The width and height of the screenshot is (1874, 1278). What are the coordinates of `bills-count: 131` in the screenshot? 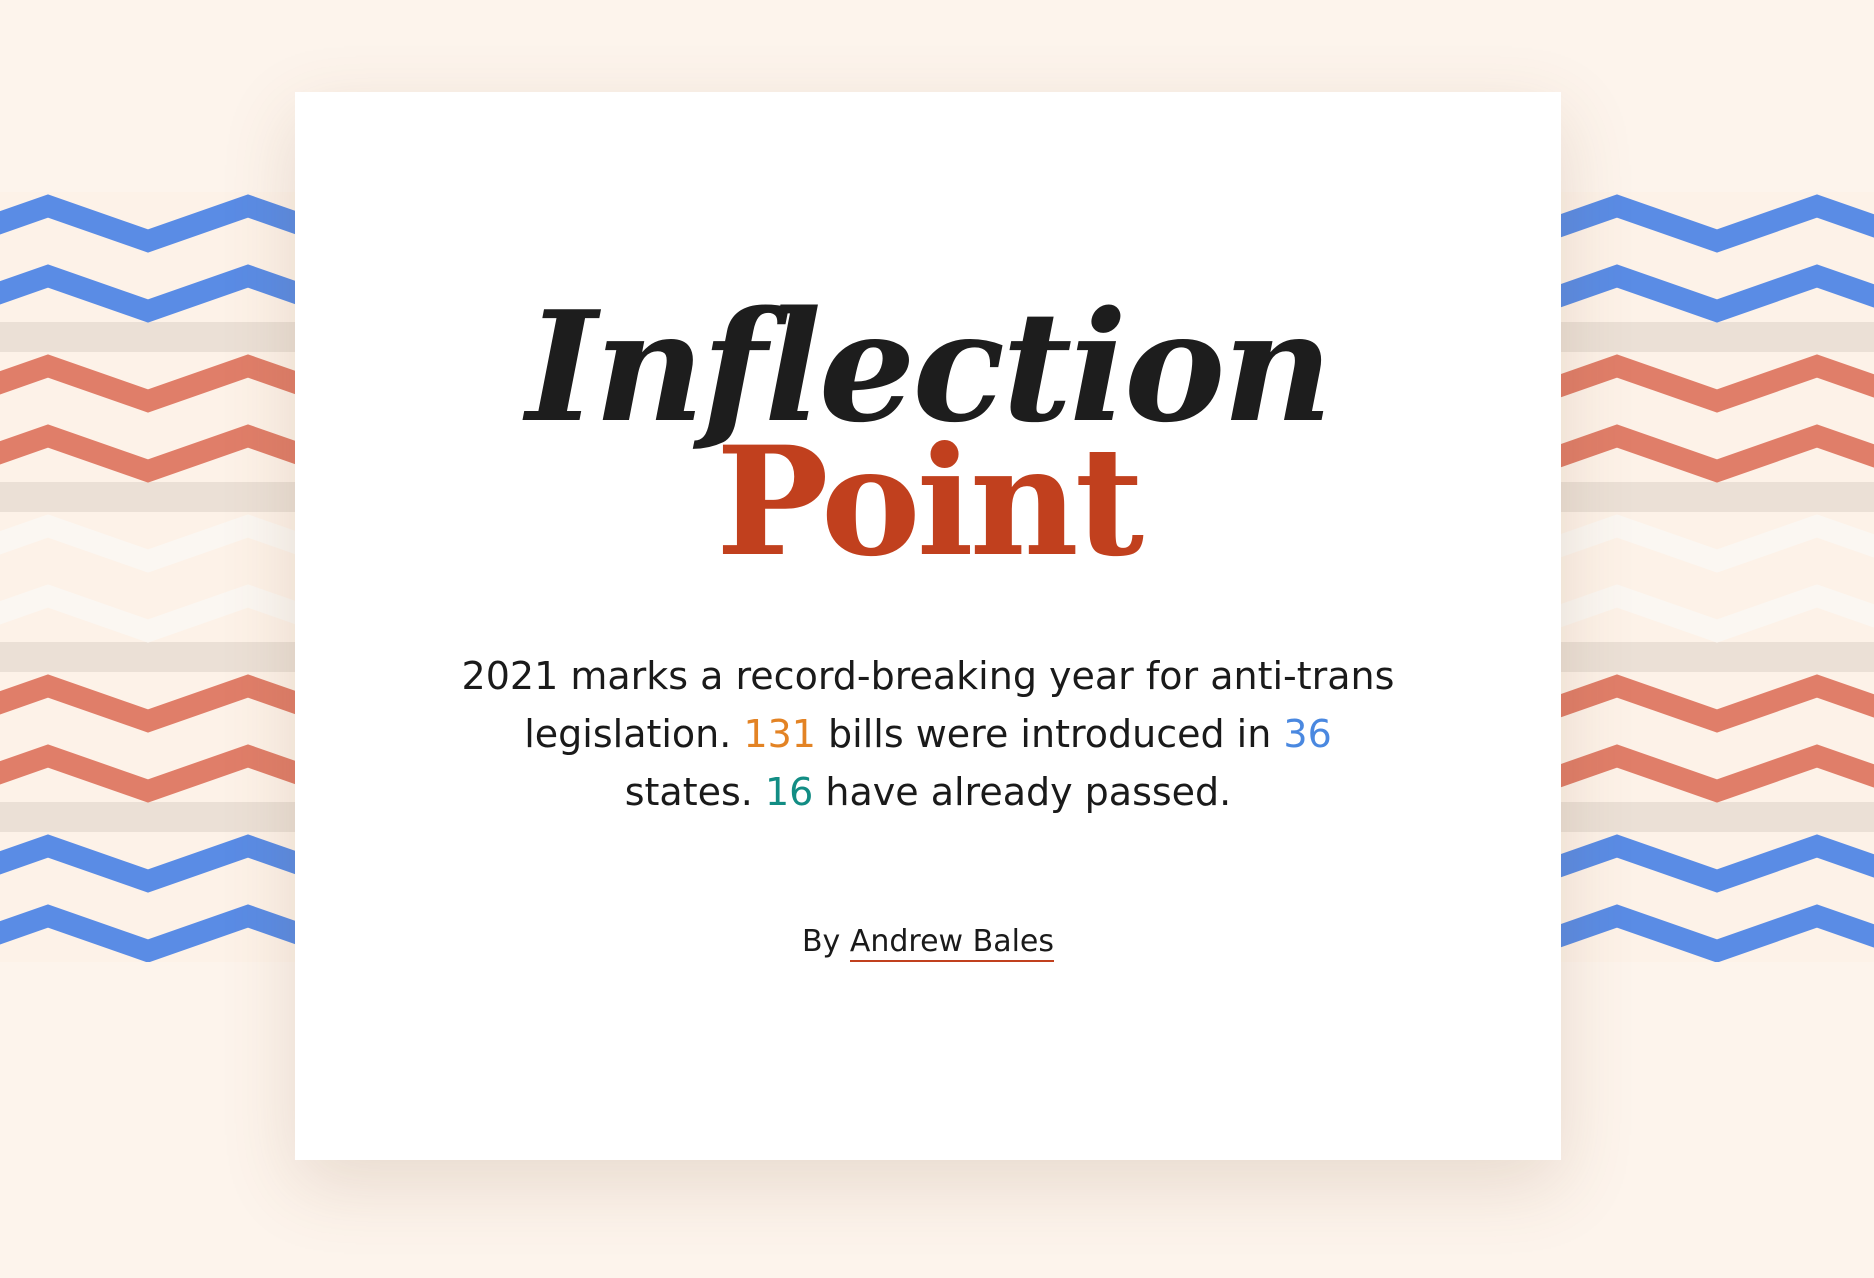 It's located at (779, 734).